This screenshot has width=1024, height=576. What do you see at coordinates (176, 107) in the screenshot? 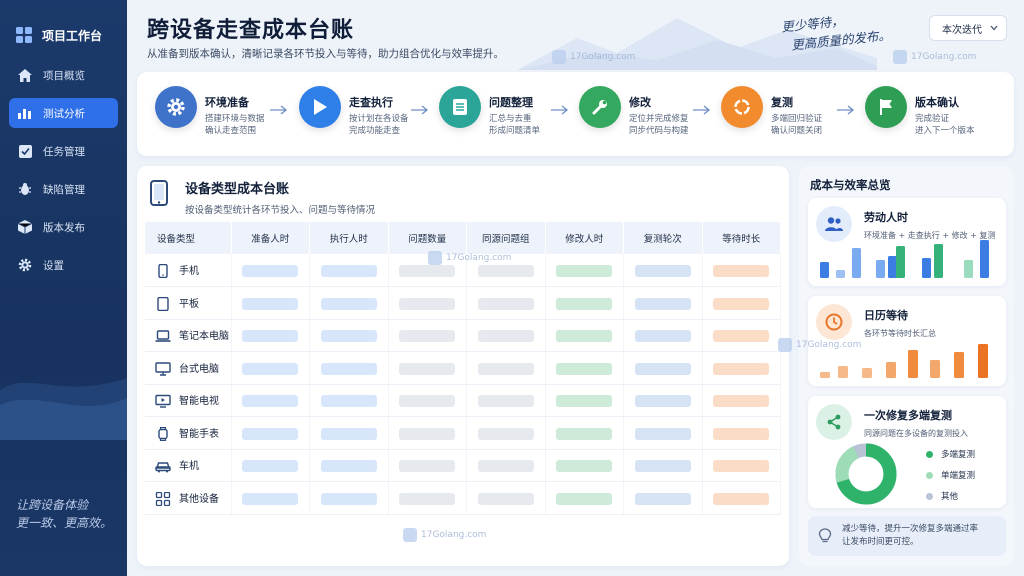
I see `gear-icon` at bounding box center [176, 107].